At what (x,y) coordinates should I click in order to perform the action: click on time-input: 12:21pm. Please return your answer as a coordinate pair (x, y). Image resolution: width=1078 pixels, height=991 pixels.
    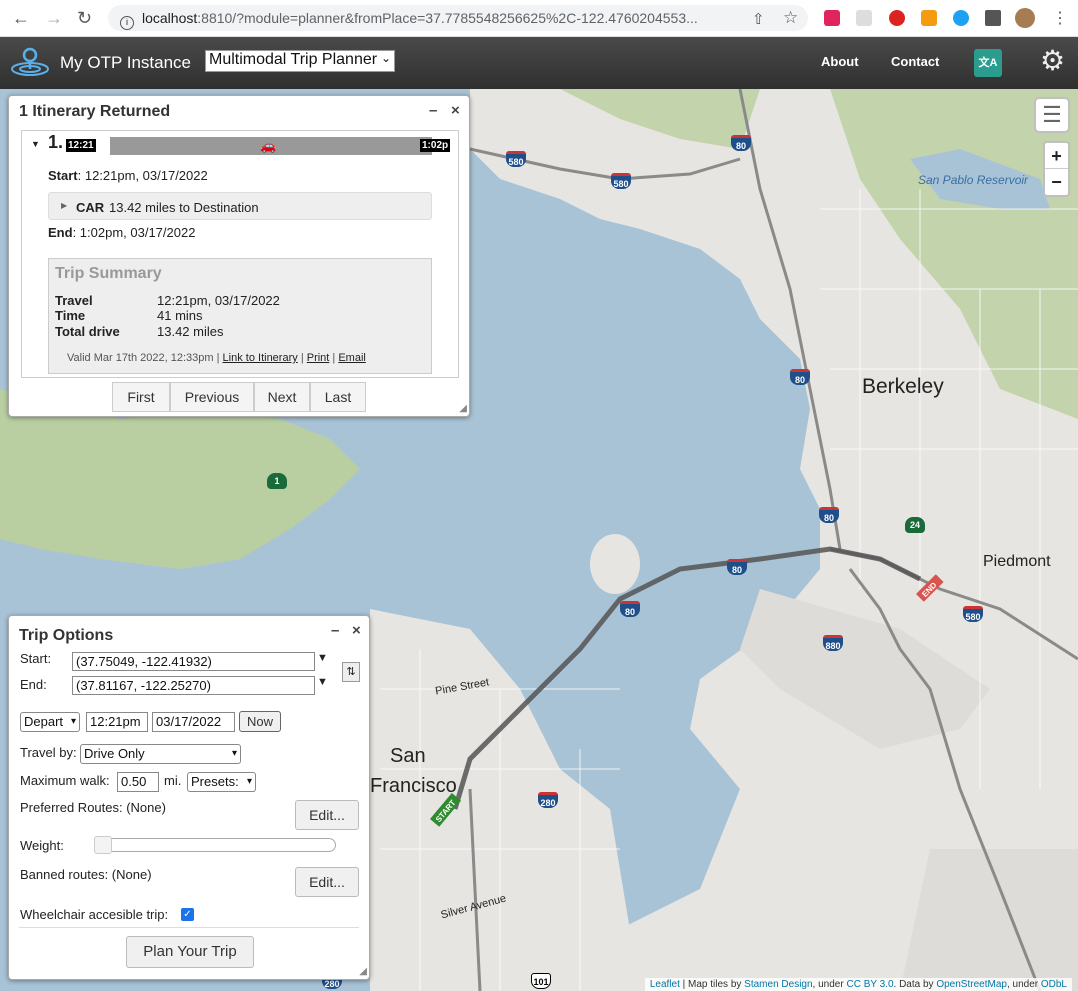
    Looking at the image, I should click on (117, 722).